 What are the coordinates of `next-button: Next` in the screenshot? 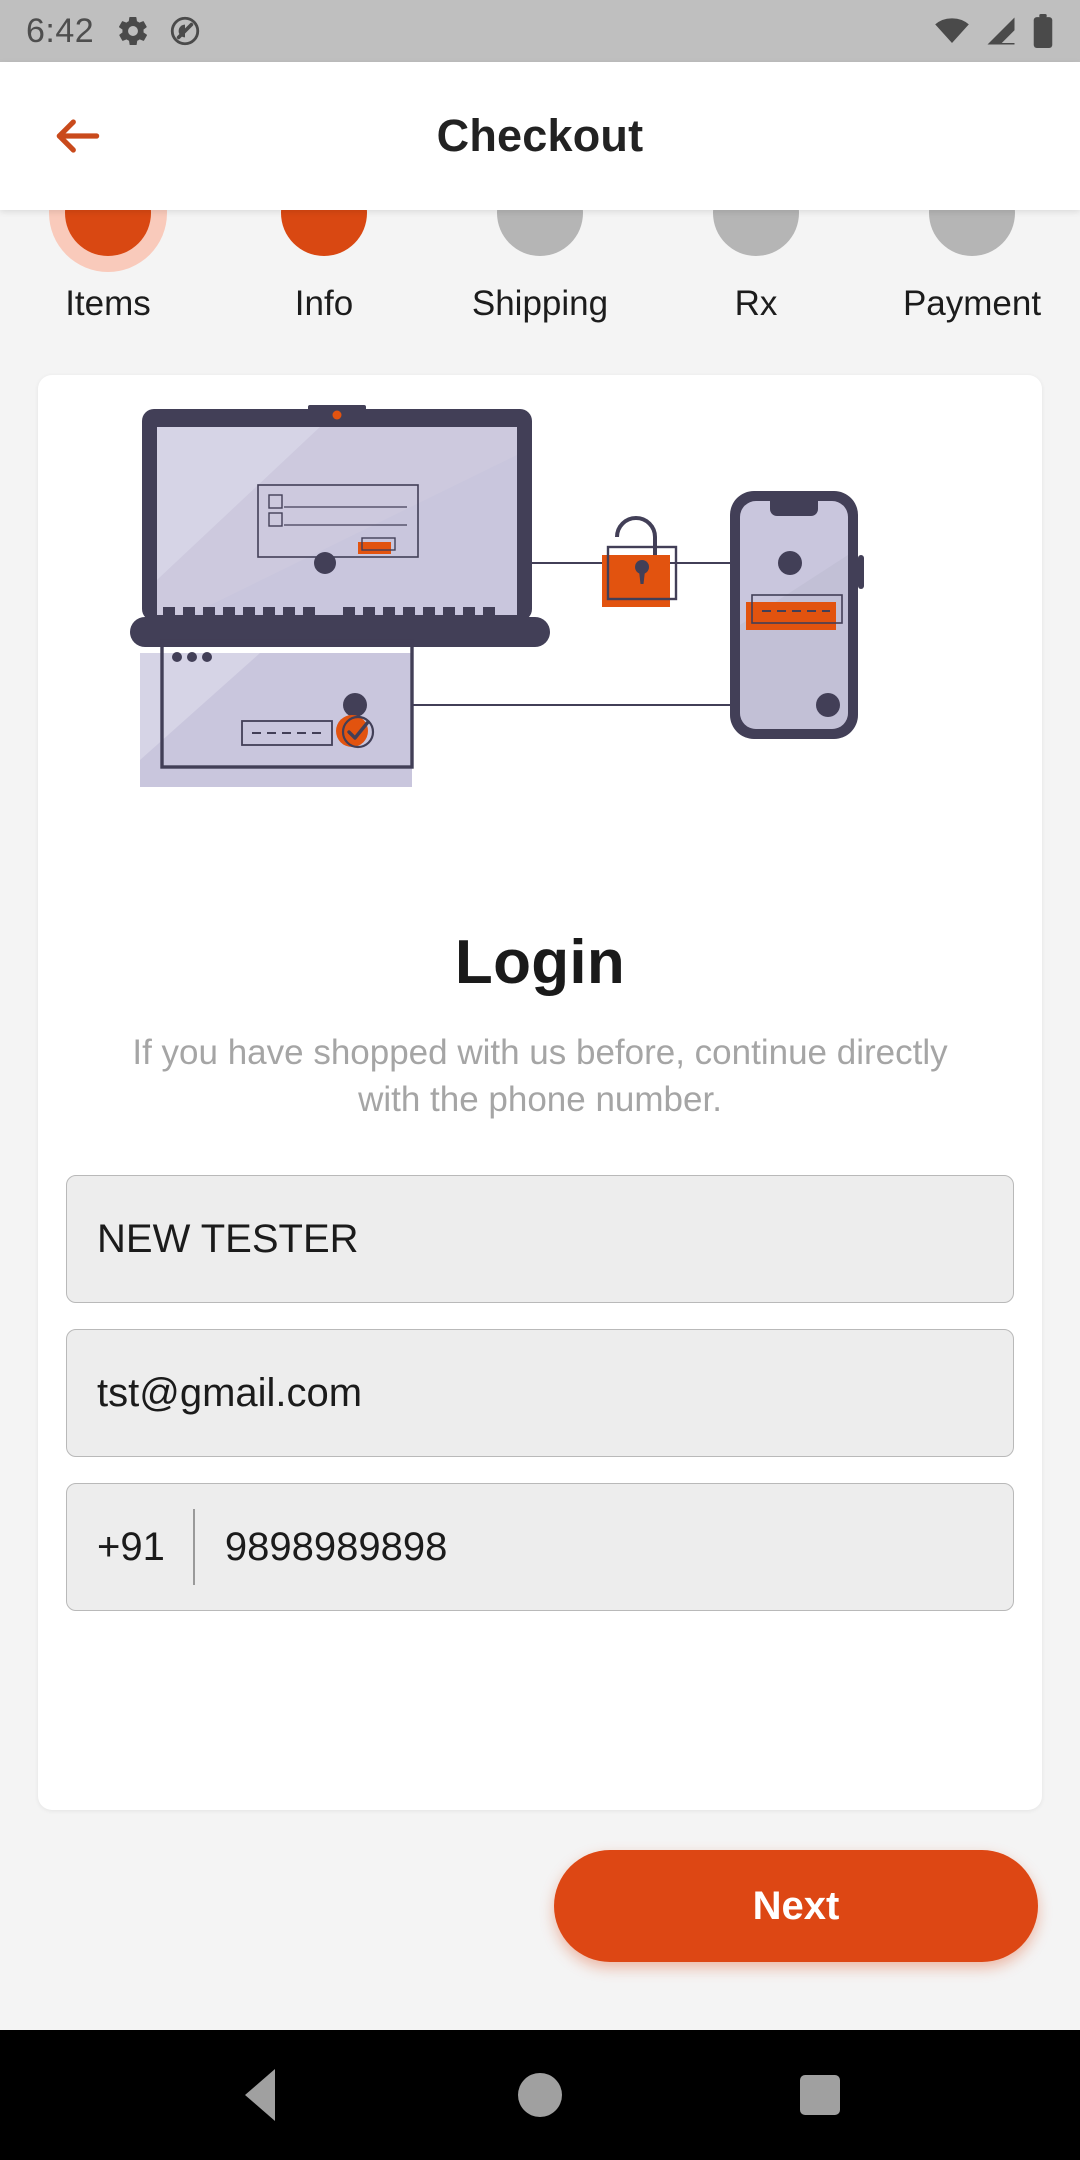 It's located at (796, 1906).